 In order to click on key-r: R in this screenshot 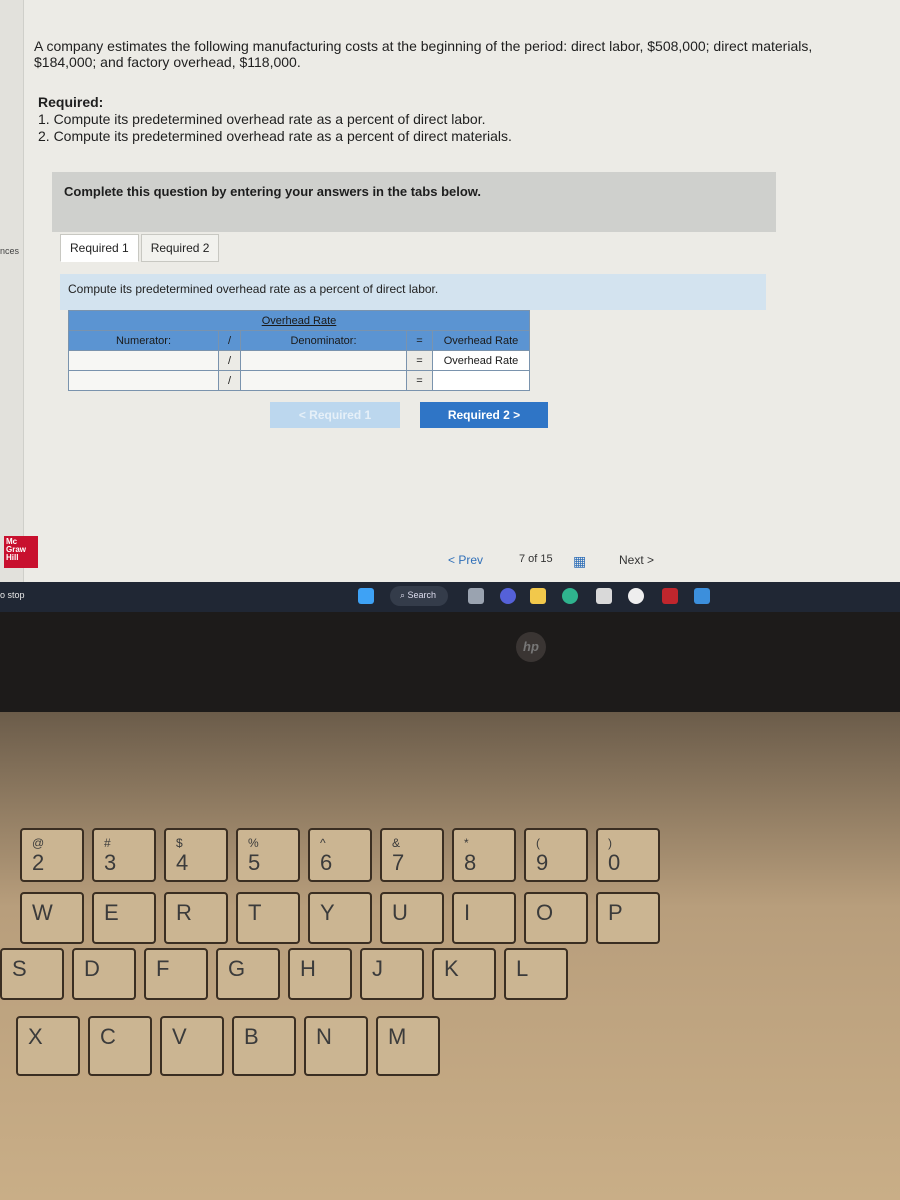, I will do `click(196, 918)`.